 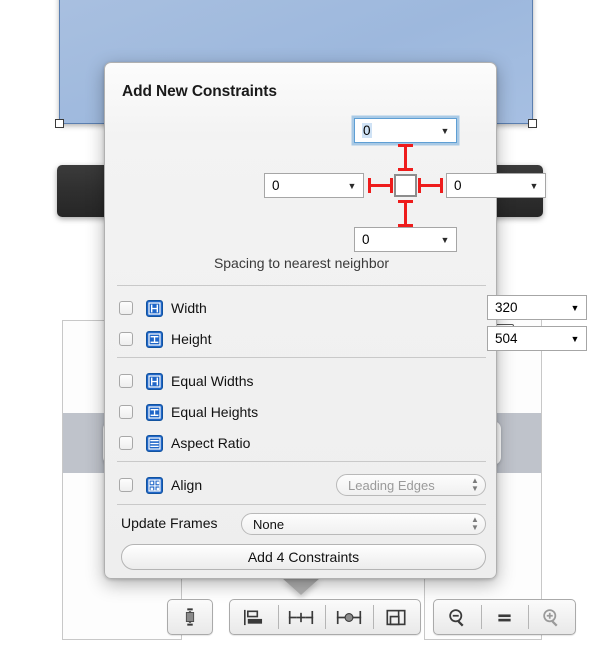 I want to click on equal-widths-icon, so click(x=154, y=381).